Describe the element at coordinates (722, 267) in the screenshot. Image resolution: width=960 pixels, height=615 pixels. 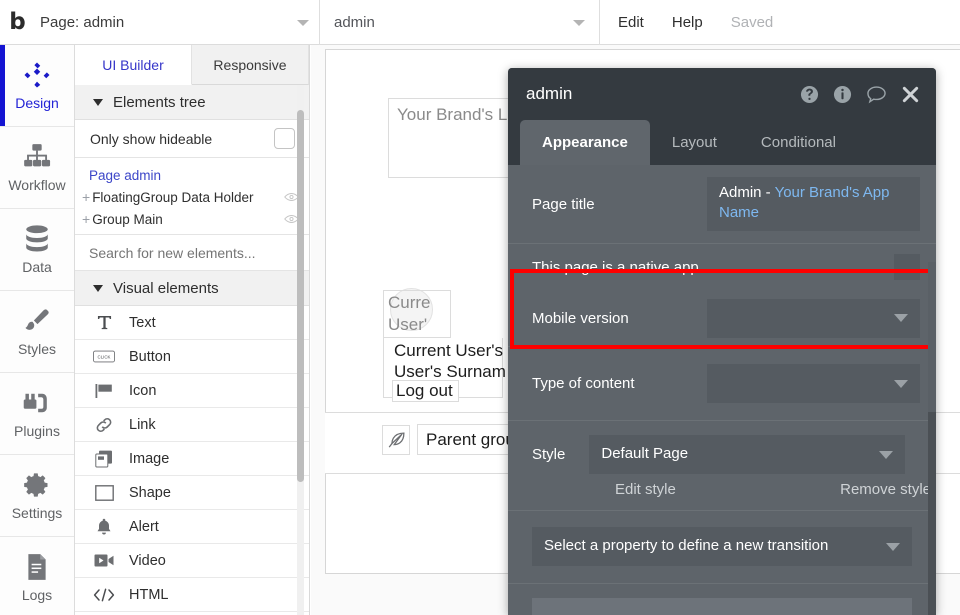
I see `native-app-row: This page is a native app` at that location.